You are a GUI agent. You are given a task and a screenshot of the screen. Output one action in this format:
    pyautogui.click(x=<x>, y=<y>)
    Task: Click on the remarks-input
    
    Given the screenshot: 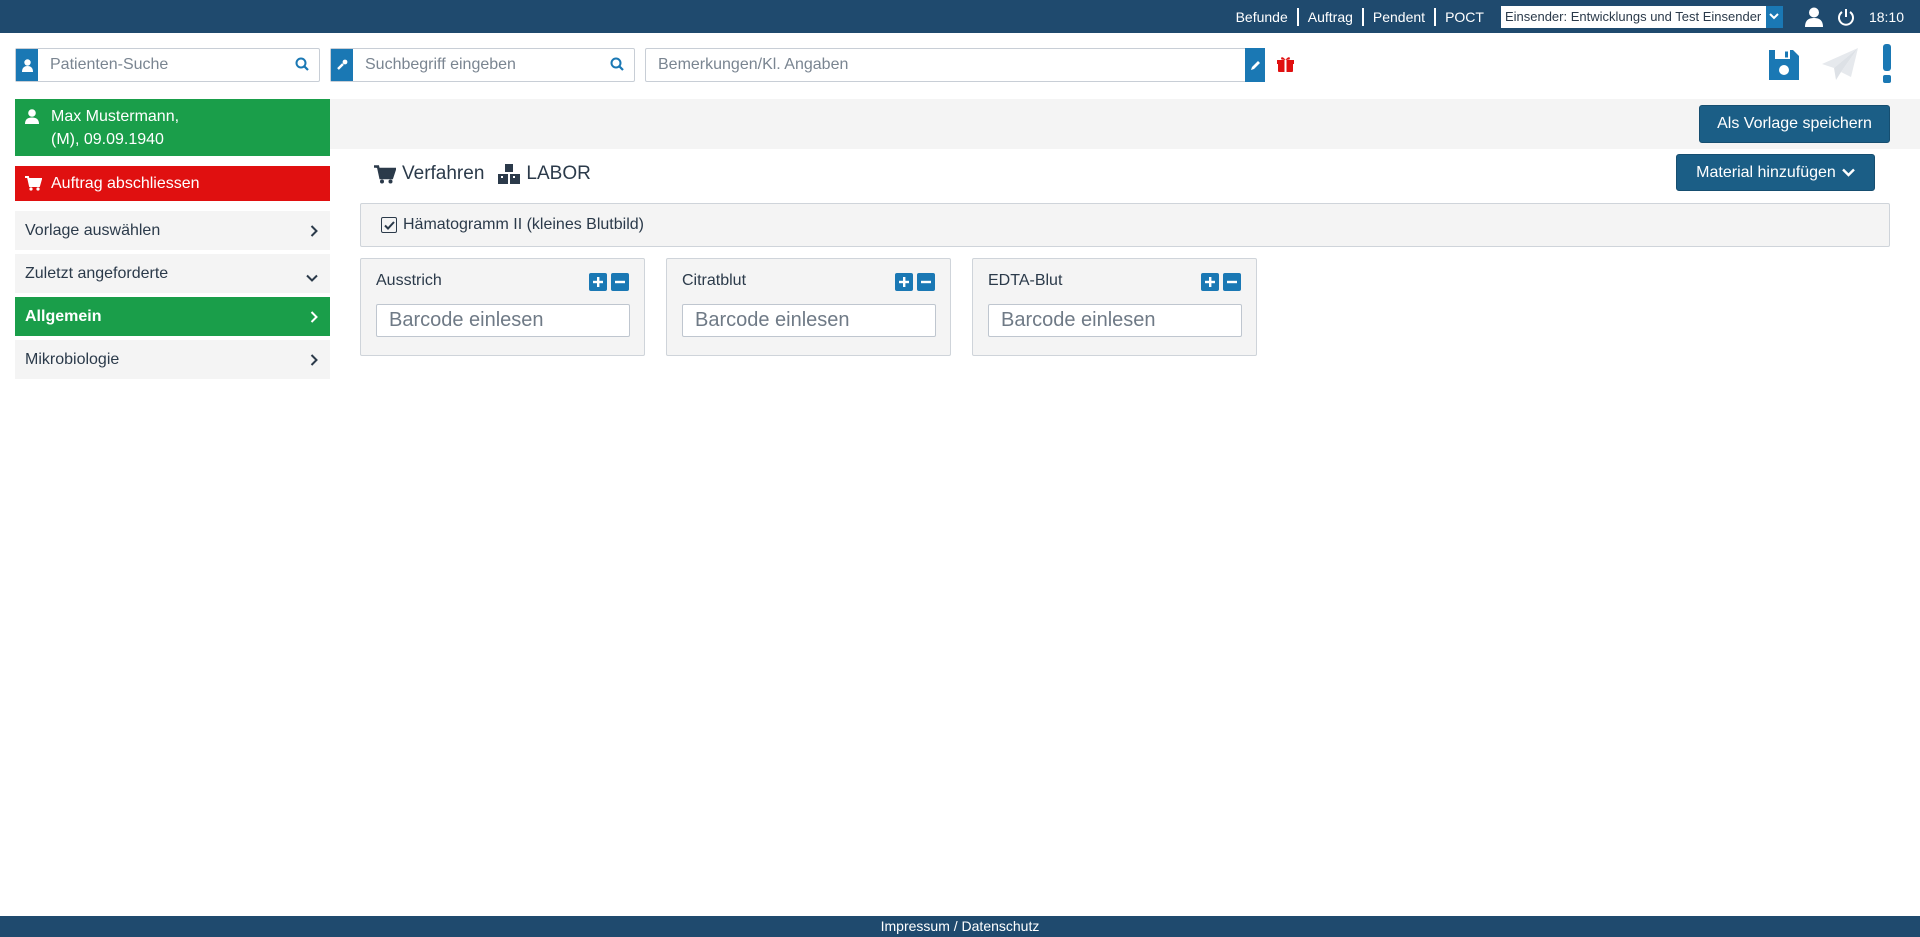 What is the action you would take?
    pyautogui.click(x=941, y=65)
    